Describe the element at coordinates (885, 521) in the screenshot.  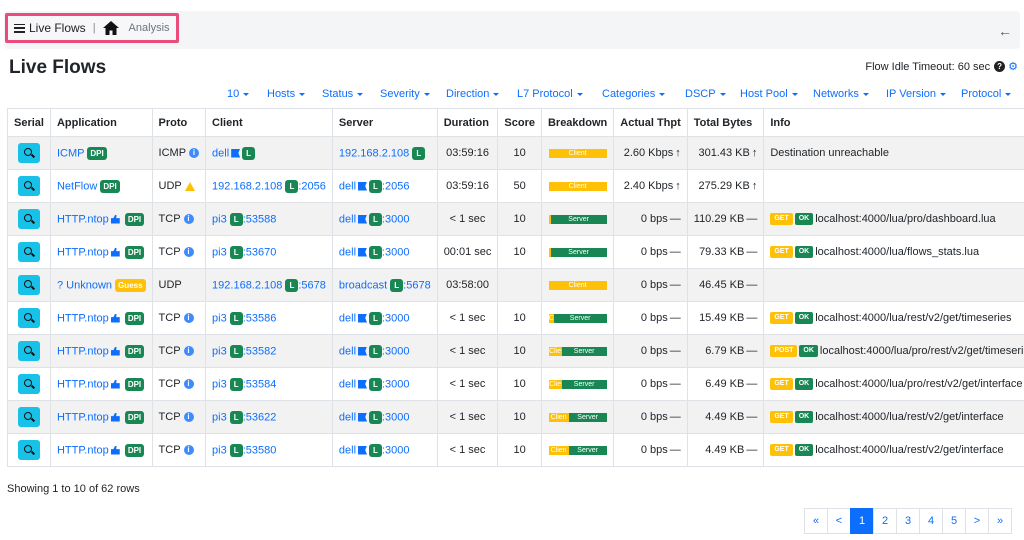
I see `page-button: 2` at that location.